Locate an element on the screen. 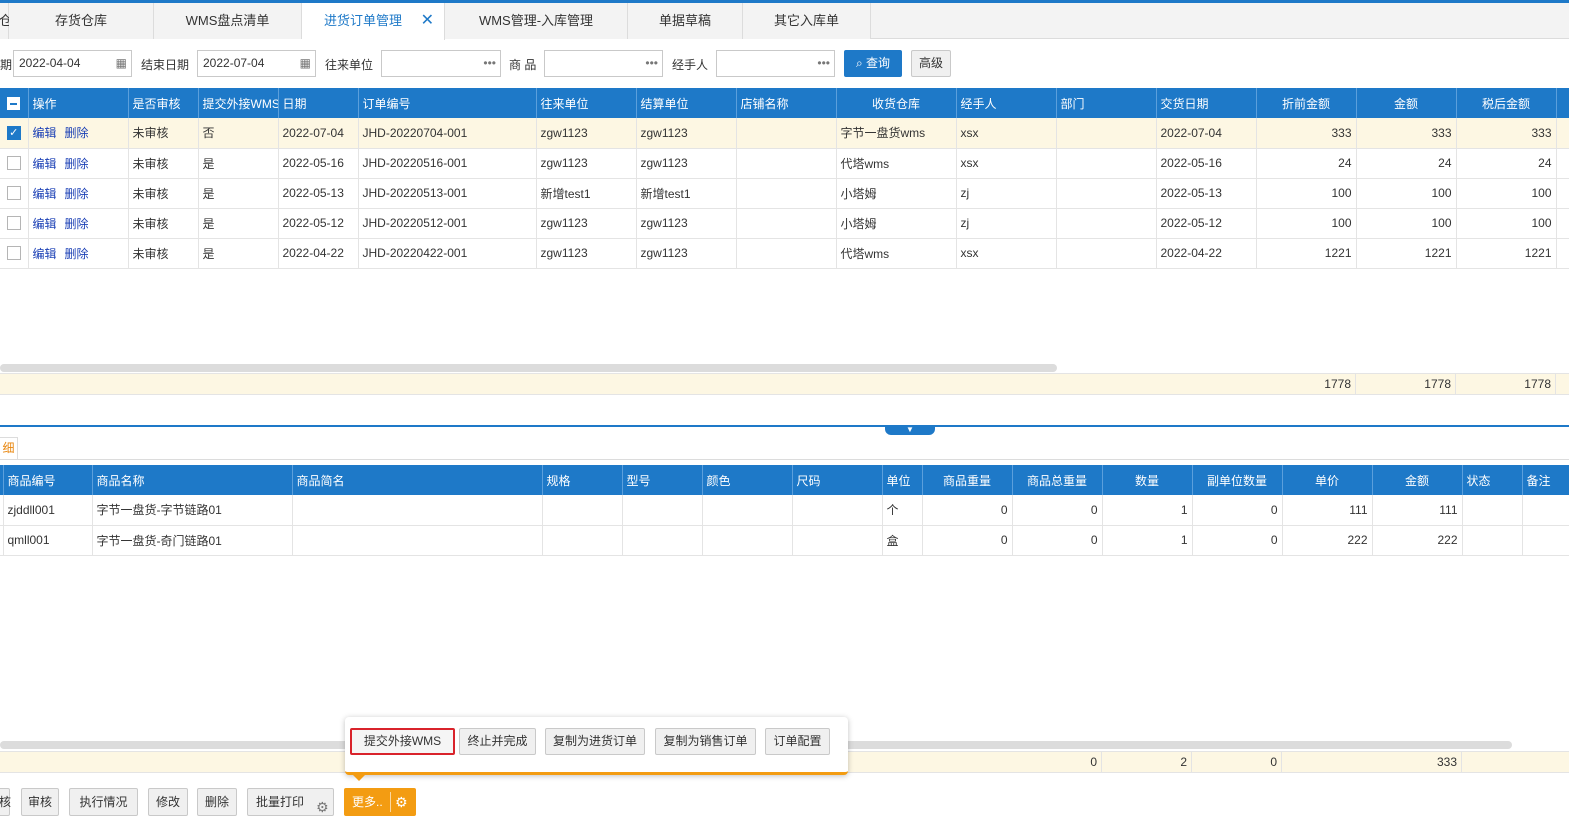  cell-sub-qty: 0 is located at coordinates (1237, 540).